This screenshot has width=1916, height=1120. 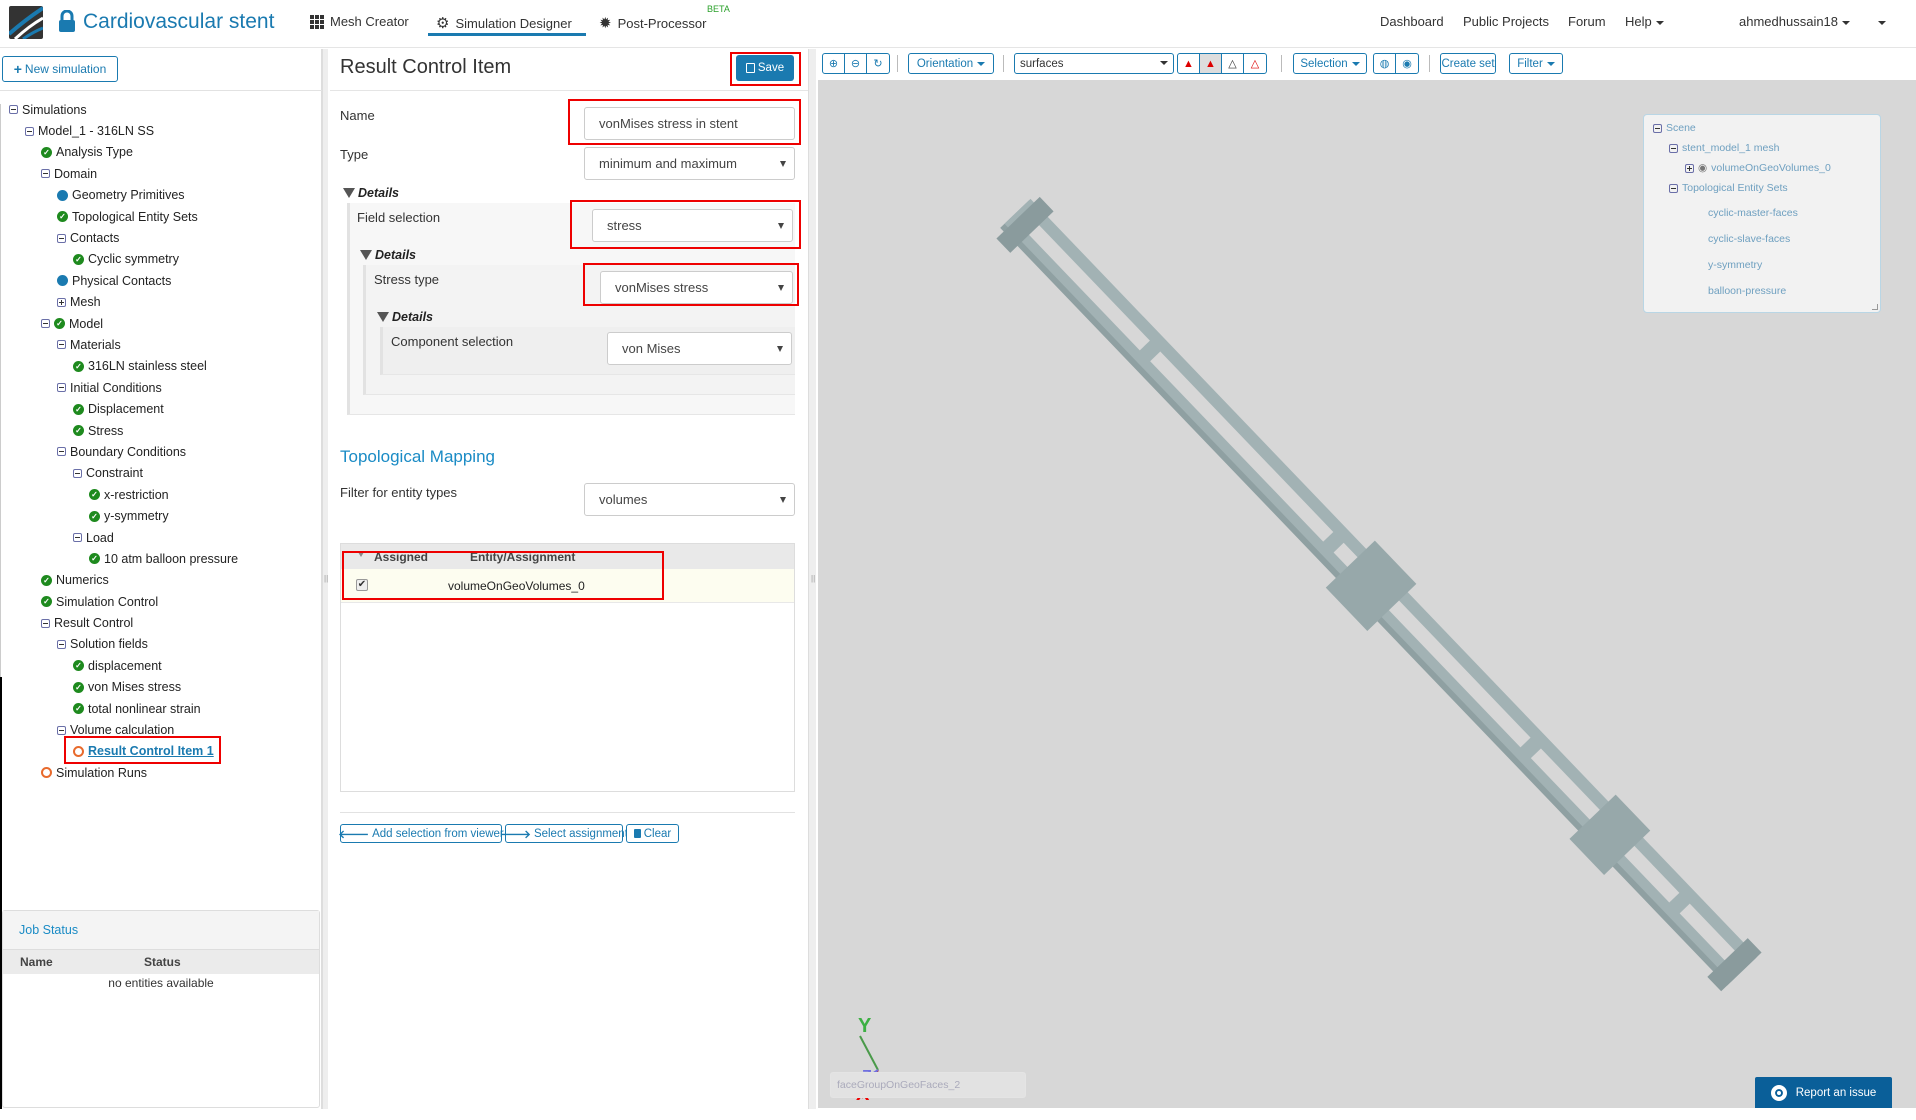 What do you see at coordinates (1211, 63) in the screenshot?
I see `solid-edges-triangle-icon: ▲` at bounding box center [1211, 63].